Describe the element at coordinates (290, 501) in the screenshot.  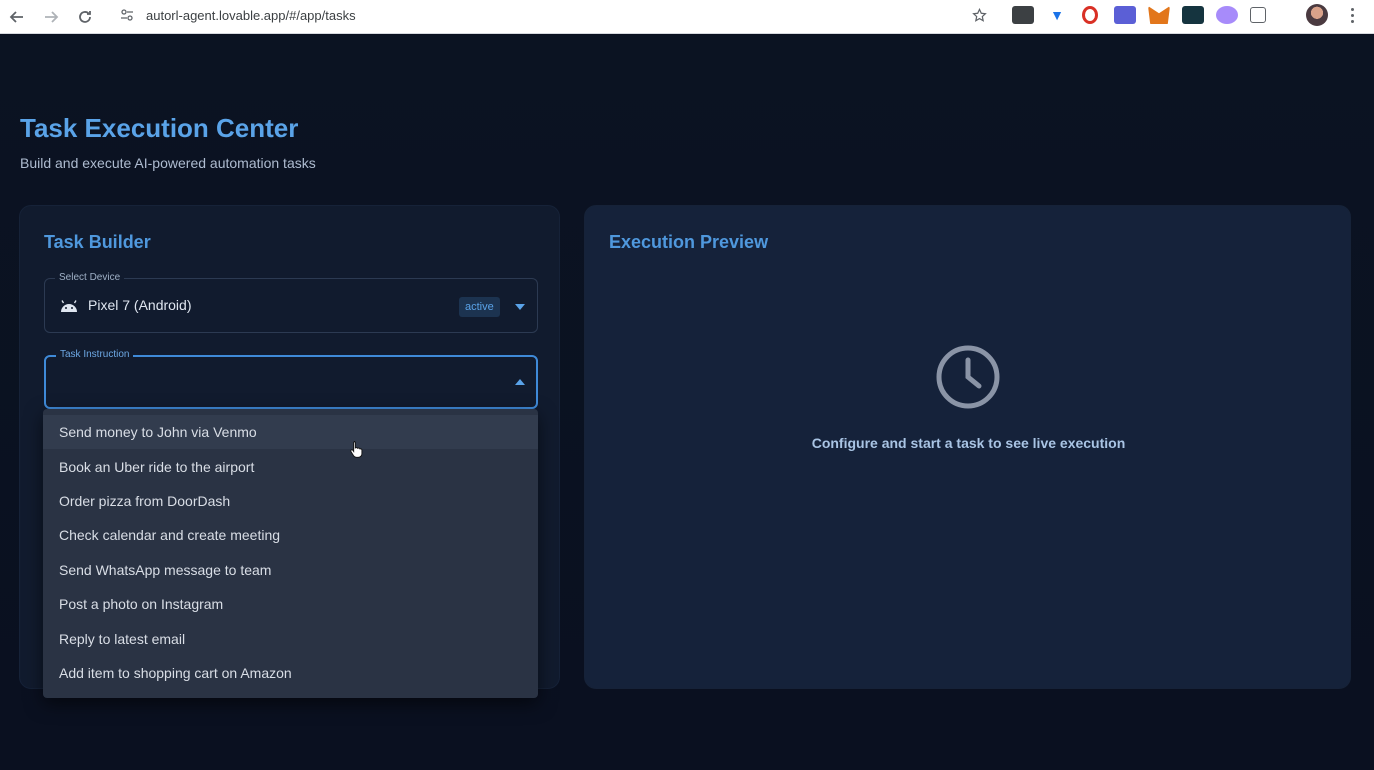
I see `menu-item: Order pizza from DoorDash` at that location.